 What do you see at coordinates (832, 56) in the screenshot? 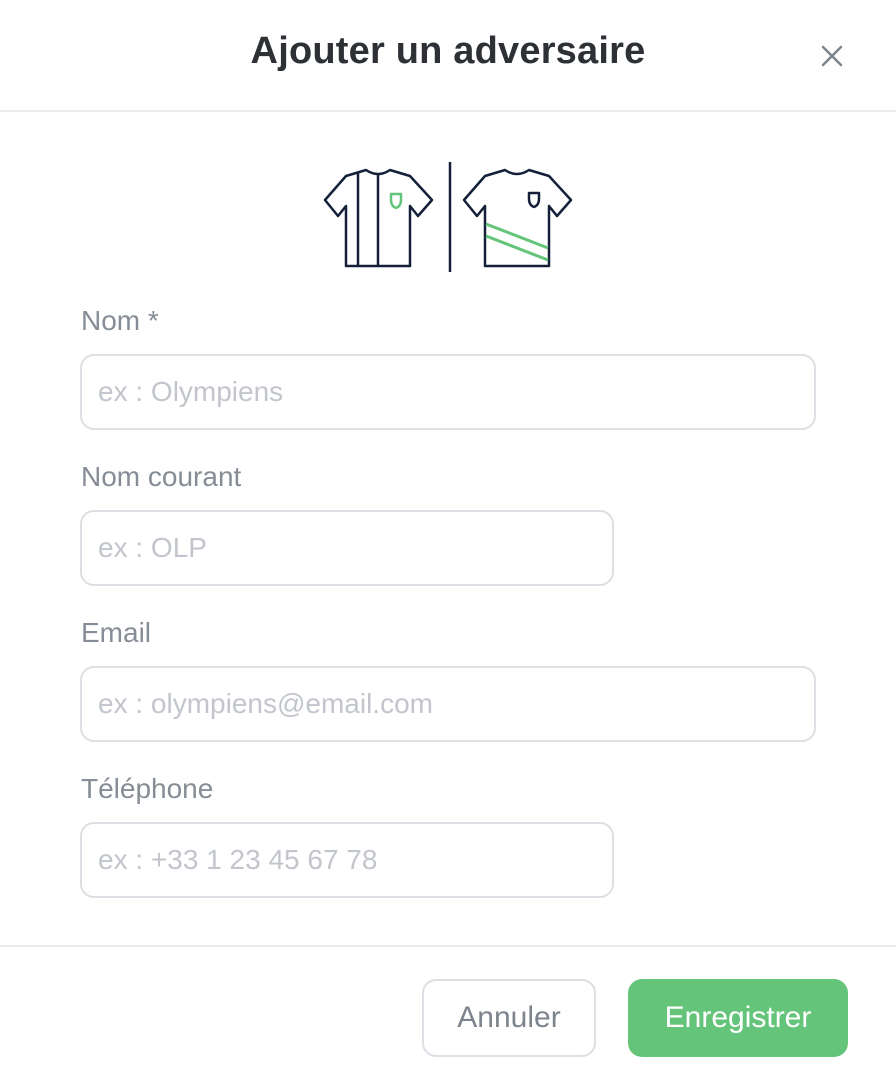
I see `close-icon` at bounding box center [832, 56].